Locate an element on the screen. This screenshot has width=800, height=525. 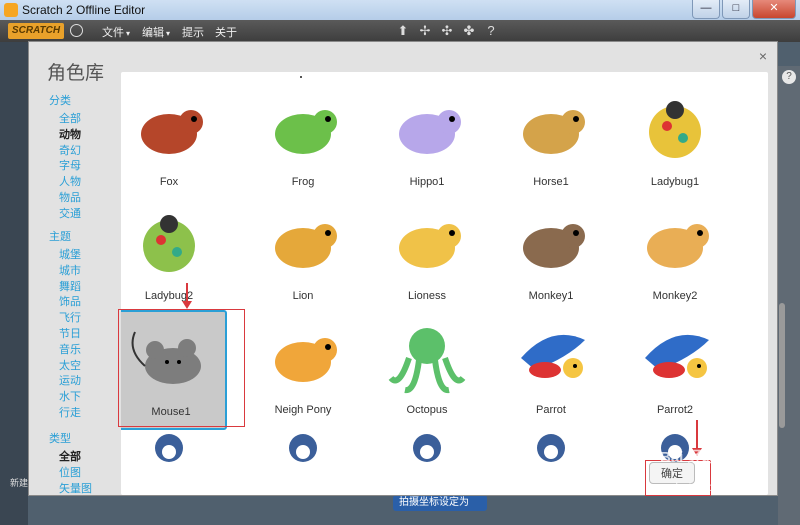
sidebar-item: 奇幻 is located at coordinates (65, 150).